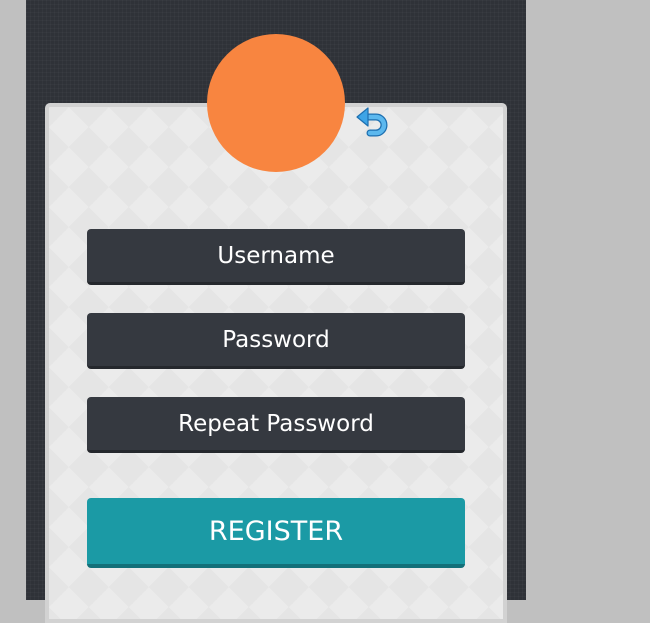  I want to click on return-arrow-icon, so click(372, 122).